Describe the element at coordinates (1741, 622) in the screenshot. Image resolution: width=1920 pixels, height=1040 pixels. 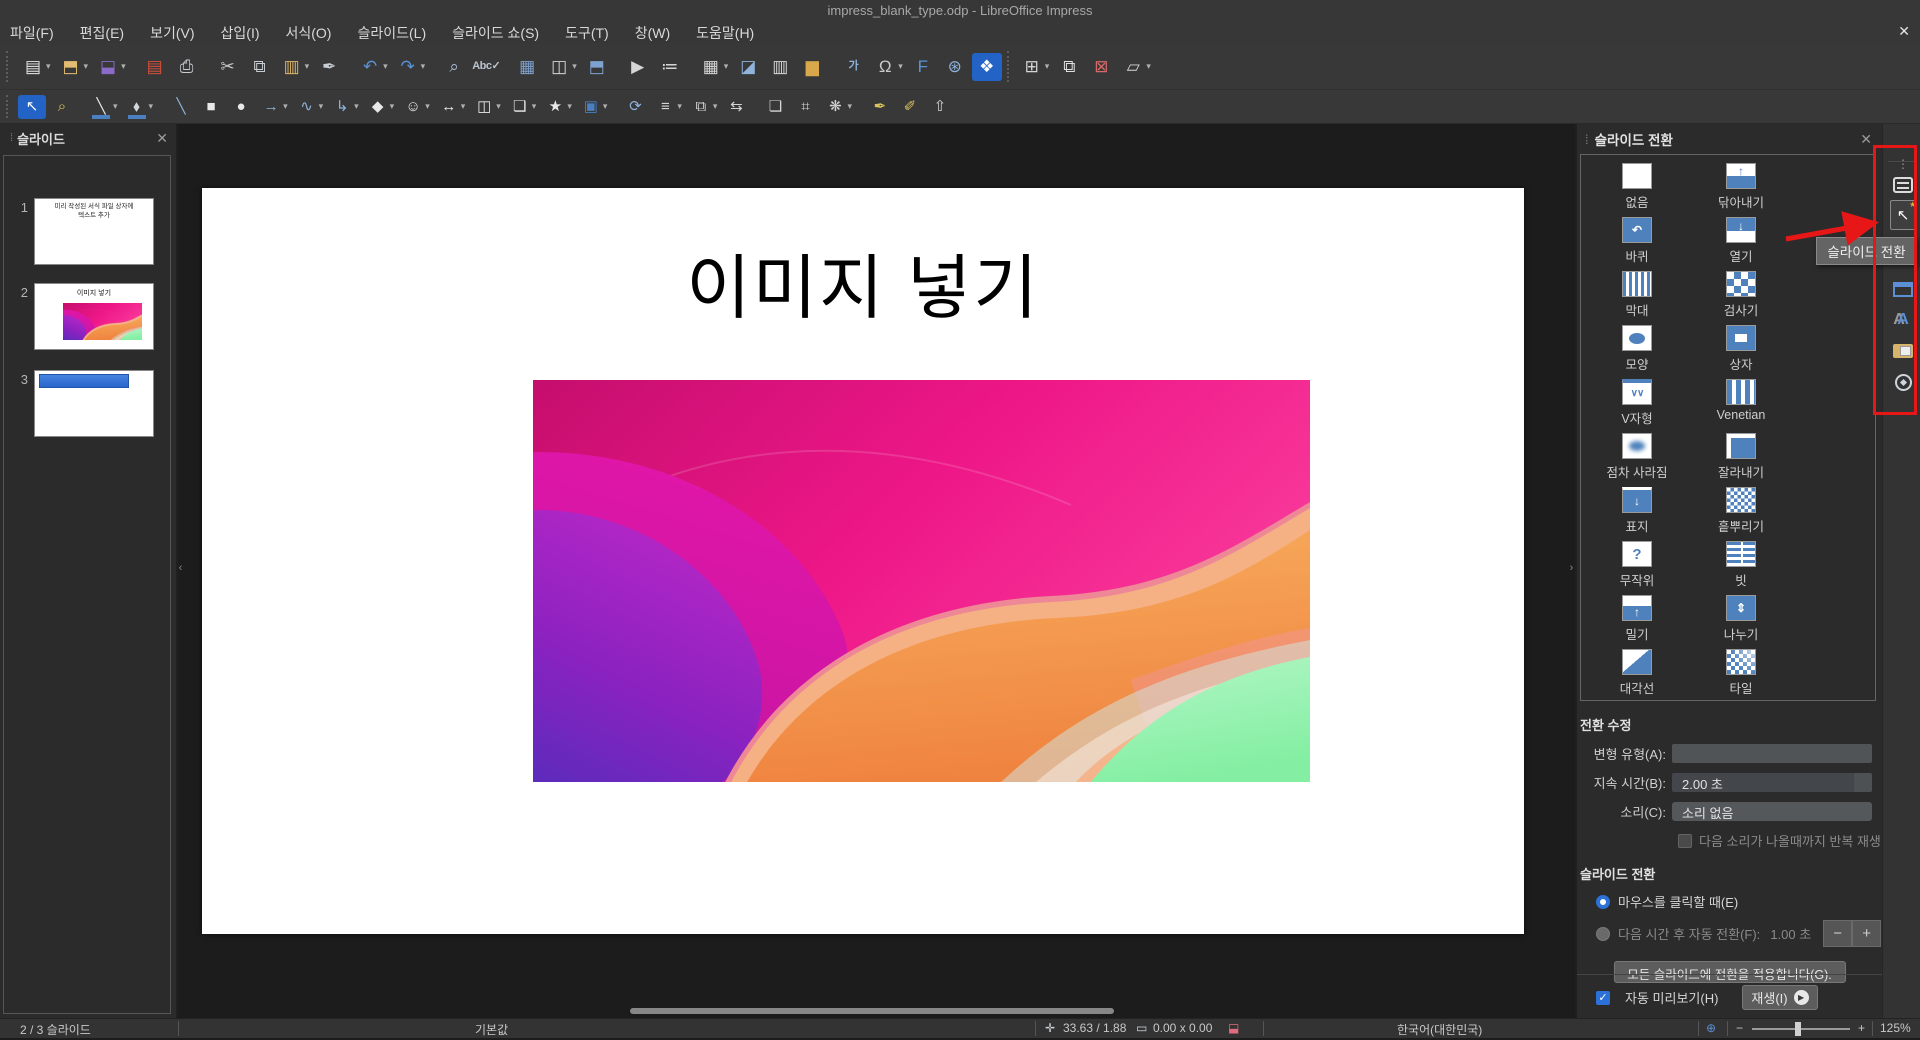
I see `transition-option-split: ⇕ 나누기` at that location.